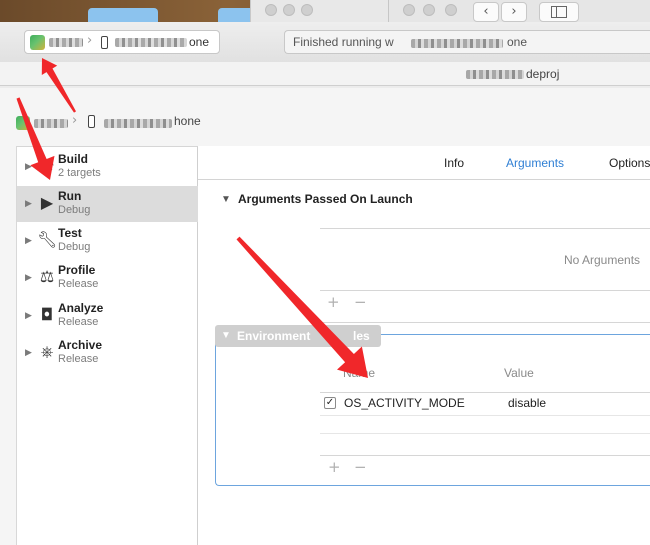 The height and width of the screenshot is (545, 650). Describe the element at coordinates (543, 74) in the screenshot. I see `project-name-suffix: deproj` at that location.